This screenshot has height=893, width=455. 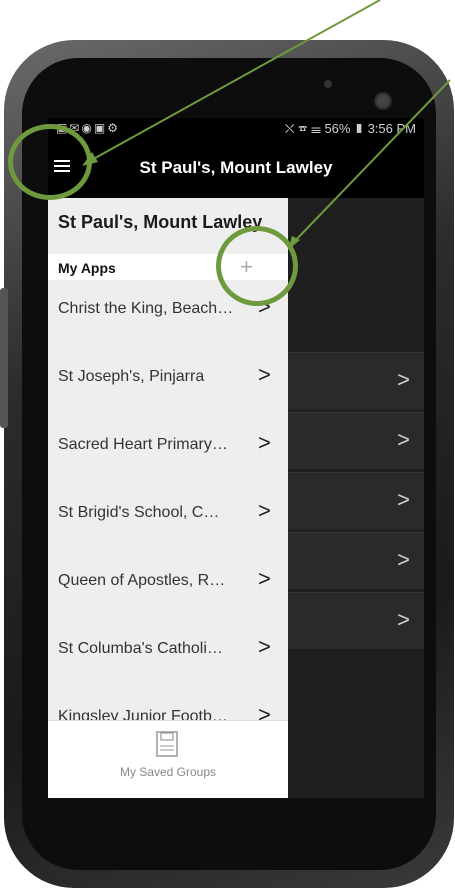 I want to click on arrow-head-icon, so click(x=90, y=159).